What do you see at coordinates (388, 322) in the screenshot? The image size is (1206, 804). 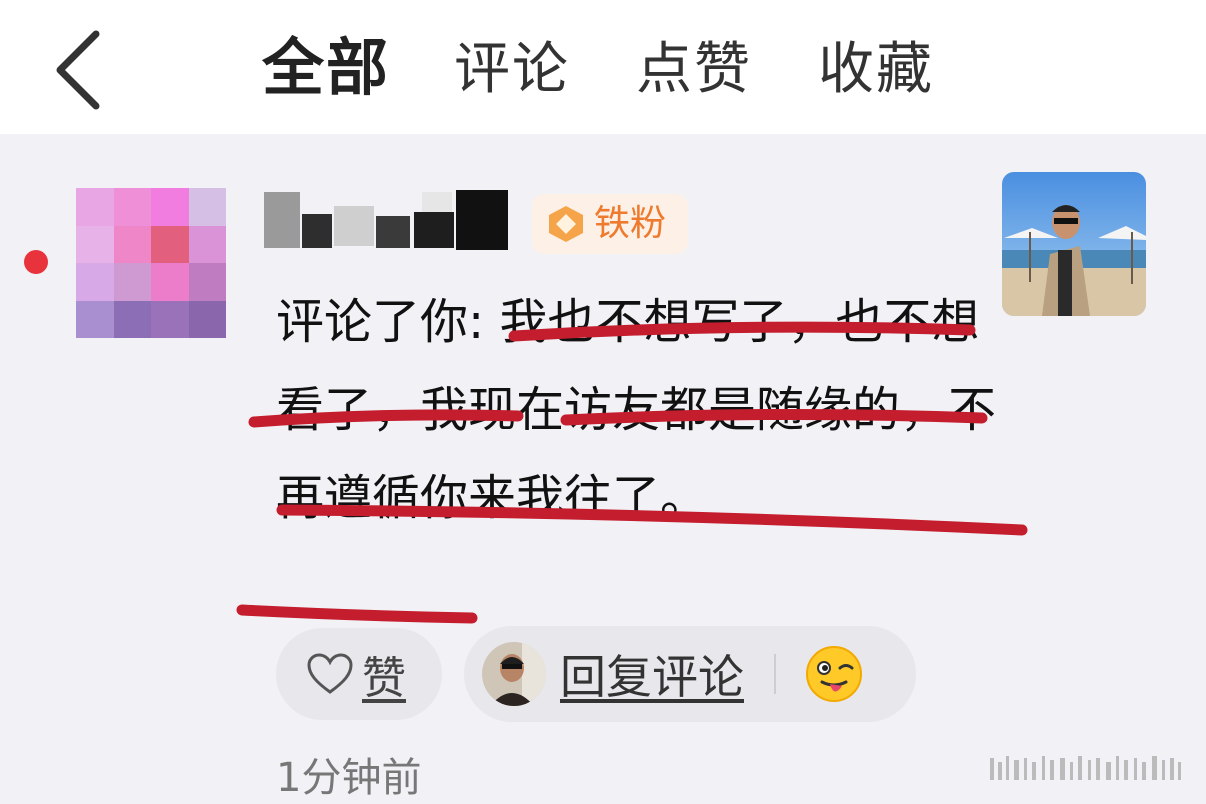 I see `comment-prefix: 评论了你:` at bounding box center [388, 322].